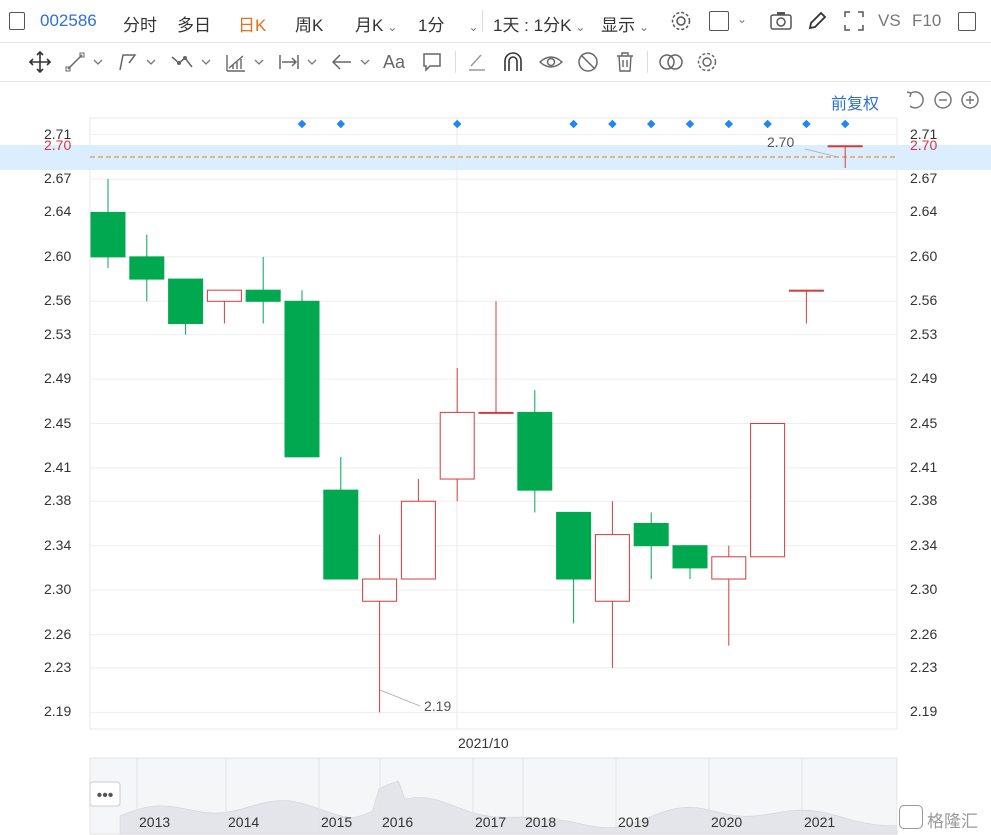 This screenshot has width=991, height=835. I want to click on y-tick-label-left: 2.30, so click(58, 589).